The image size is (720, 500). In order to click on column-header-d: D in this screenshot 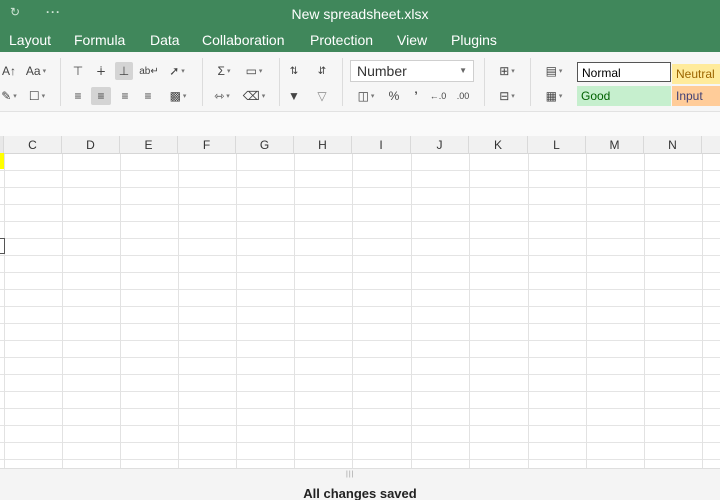, I will do `click(91, 145)`.